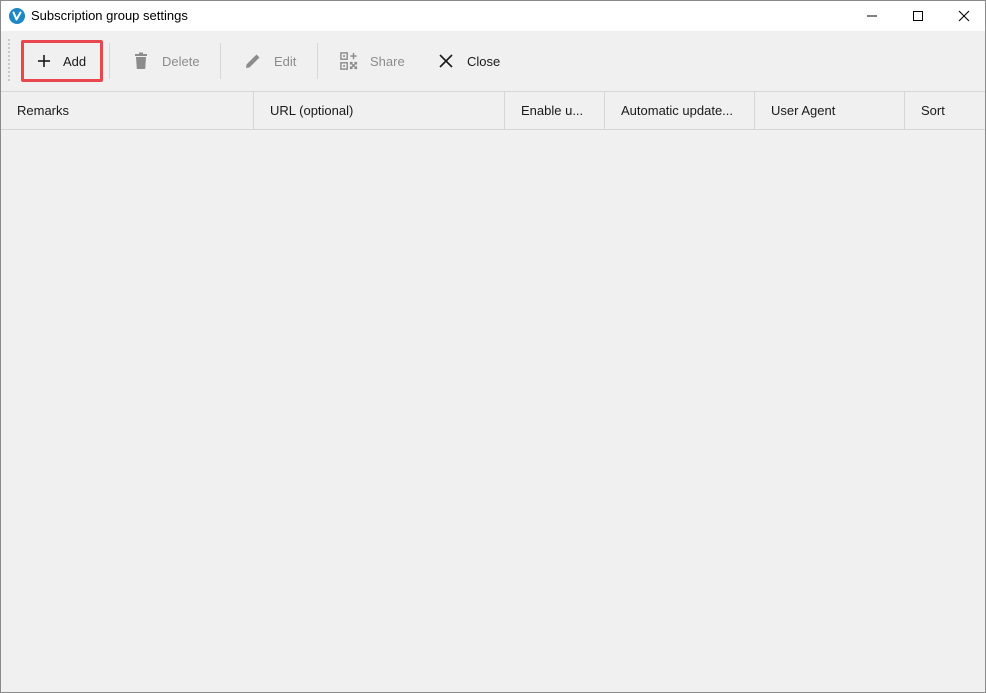 This screenshot has width=986, height=693. What do you see at coordinates (379, 110) in the screenshot?
I see `column-header-url: URL (optional)` at bounding box center [379, 110].